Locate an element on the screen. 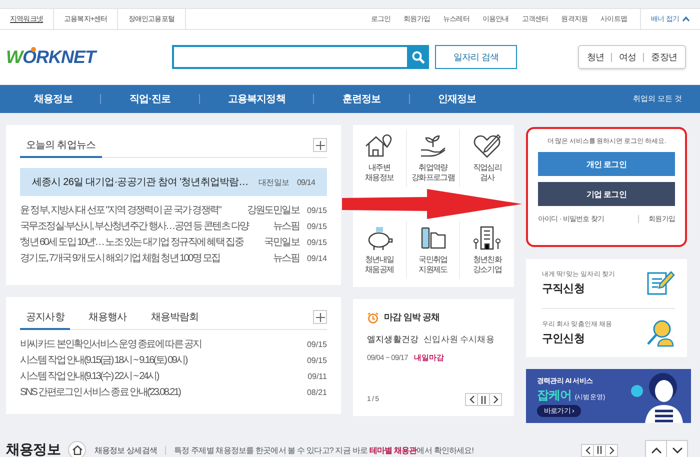  quick-menu-item: 직업심리 검사 is located at coordinates (487, 158).